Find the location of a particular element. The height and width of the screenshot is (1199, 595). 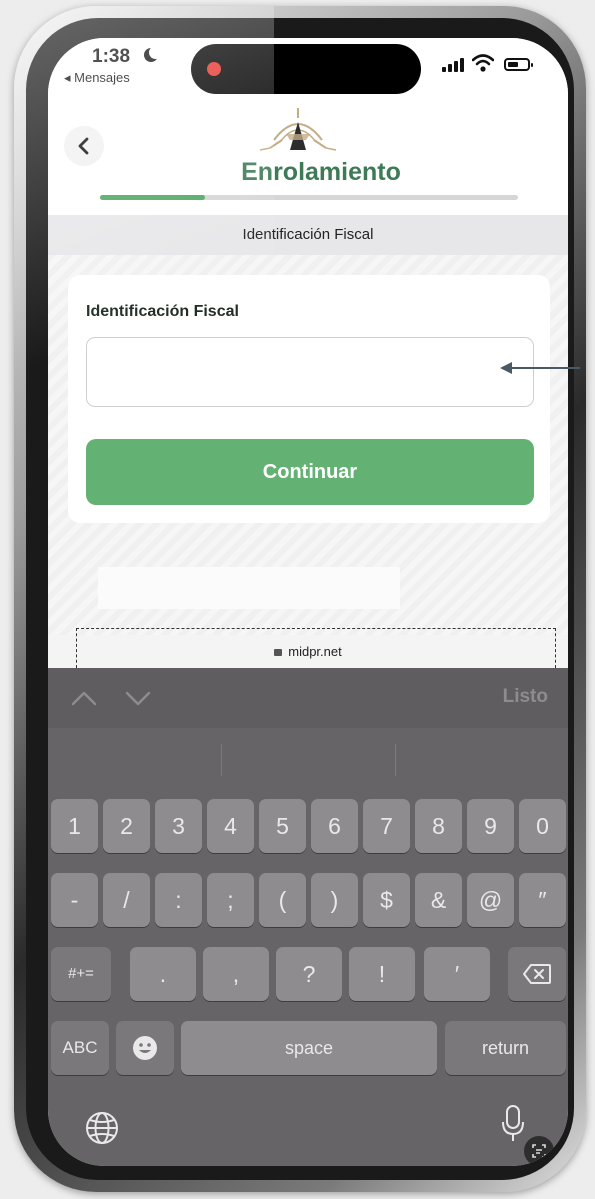

back-to-app-link: ◂ Mensajes is located at coordinates (97, 78).